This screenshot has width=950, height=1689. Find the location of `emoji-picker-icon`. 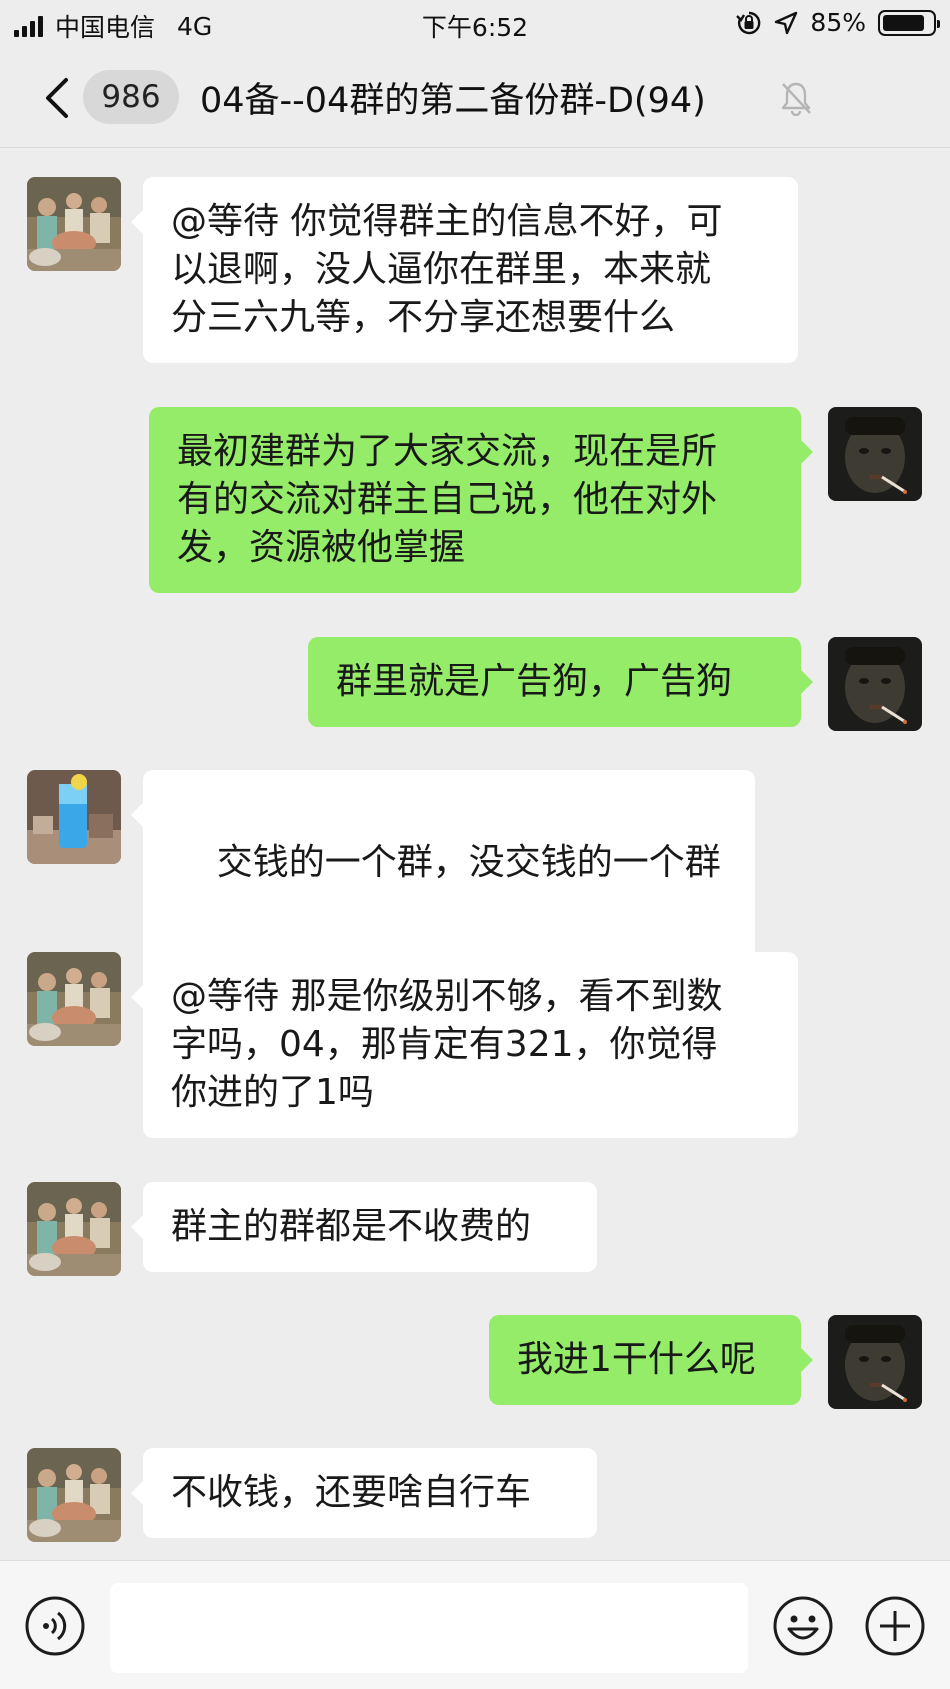

emoji-picker-icon is located at coordinates (803, 1626).